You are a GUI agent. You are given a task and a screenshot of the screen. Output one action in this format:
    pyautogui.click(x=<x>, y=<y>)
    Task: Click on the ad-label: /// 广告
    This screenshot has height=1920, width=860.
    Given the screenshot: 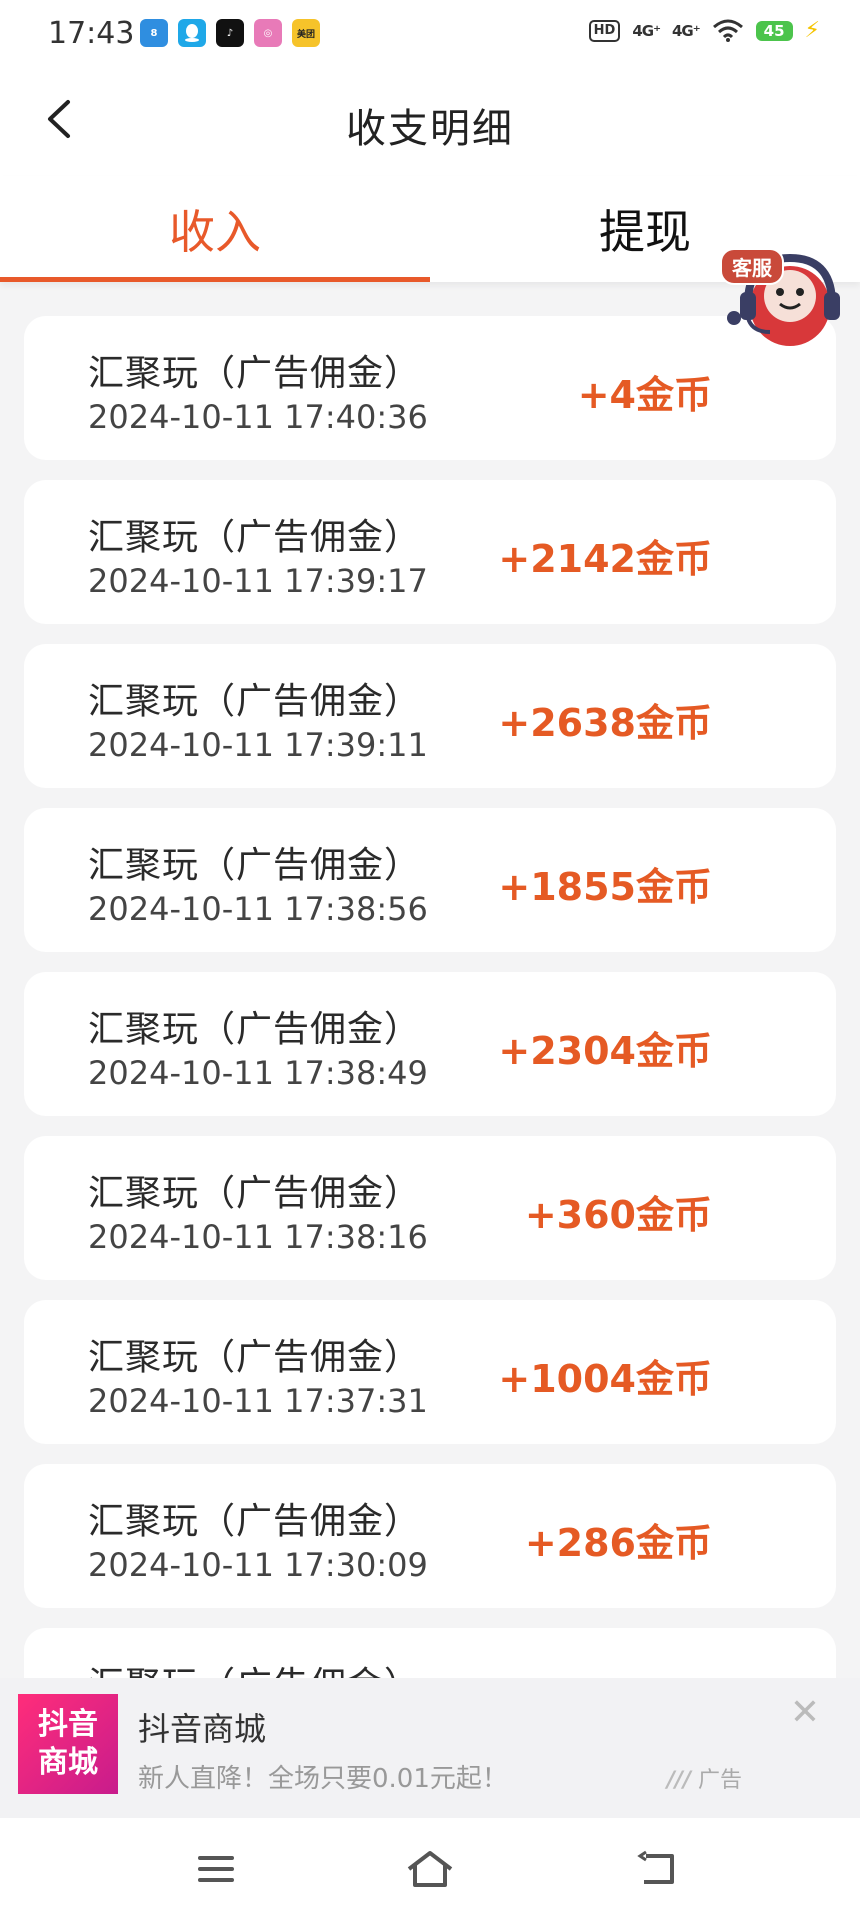 What is the action you would take?
    pyautogui.click(x=704, y=1778)
    